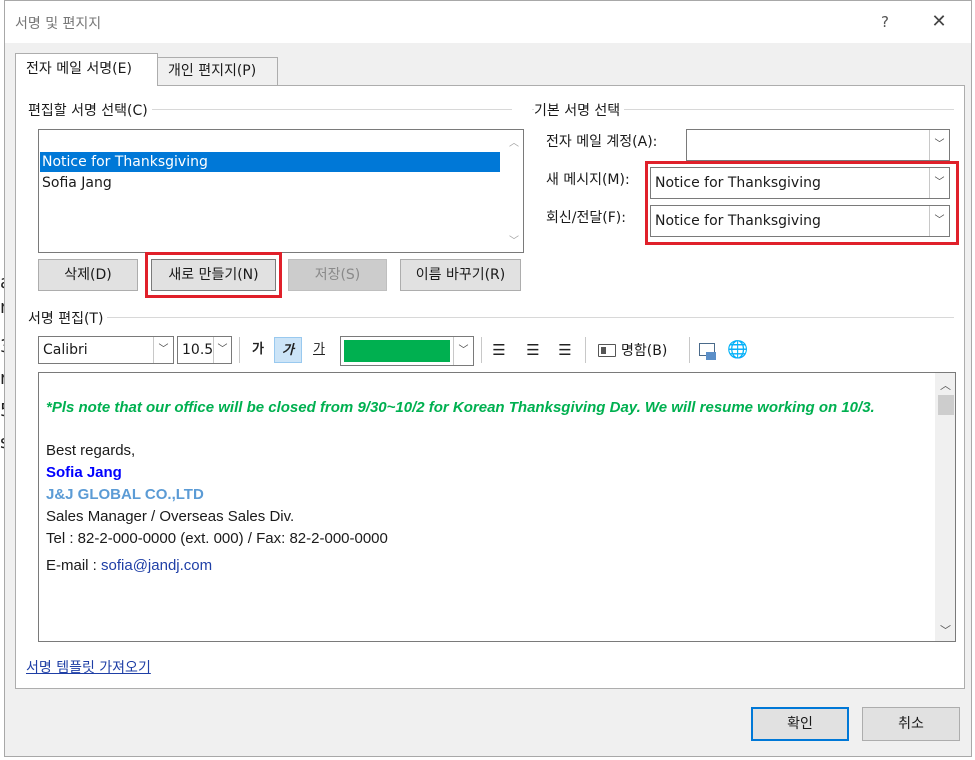 The image size is (975, 760). Describe the element at coordinates (460, 275) in the screenshot. I see `rename-button: 이름 바꾸기(R)` at that location.